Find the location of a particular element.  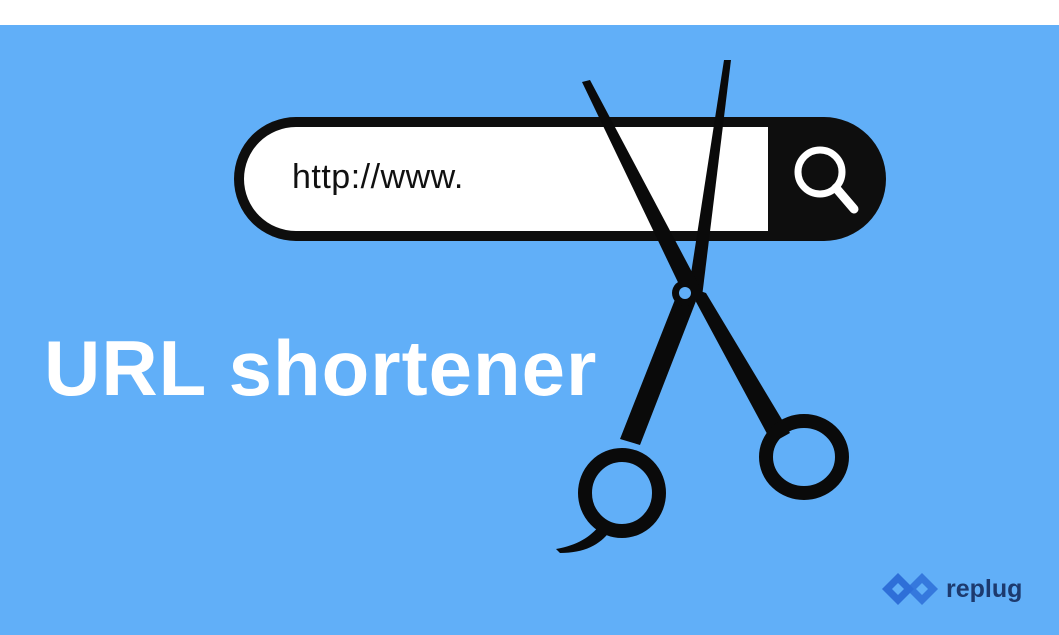

brand-name: replug is located at coordinates (984, 589).